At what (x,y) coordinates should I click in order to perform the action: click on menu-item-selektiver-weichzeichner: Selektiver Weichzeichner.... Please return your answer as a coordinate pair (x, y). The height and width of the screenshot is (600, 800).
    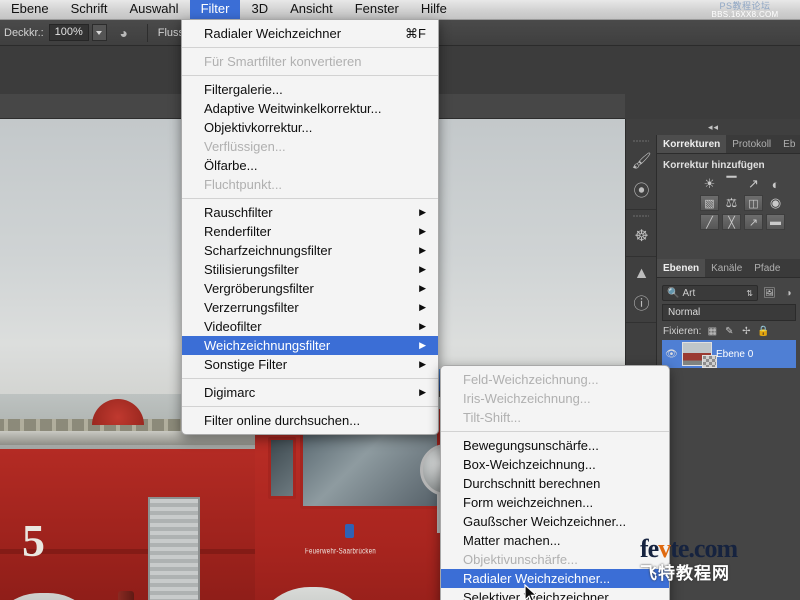
    Looking at the image, I should click on (555, 594).